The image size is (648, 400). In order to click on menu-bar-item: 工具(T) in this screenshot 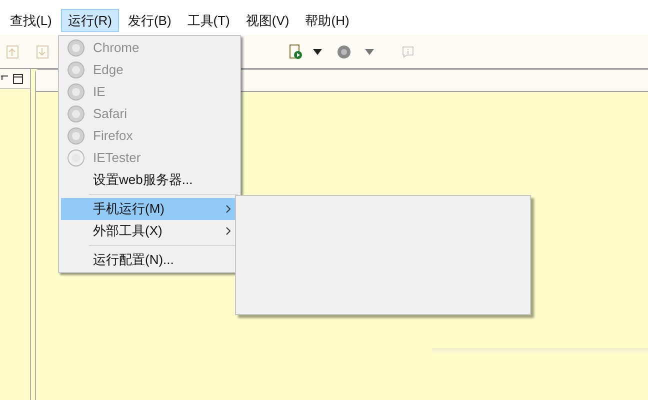, I will do `click(208, 20)`.